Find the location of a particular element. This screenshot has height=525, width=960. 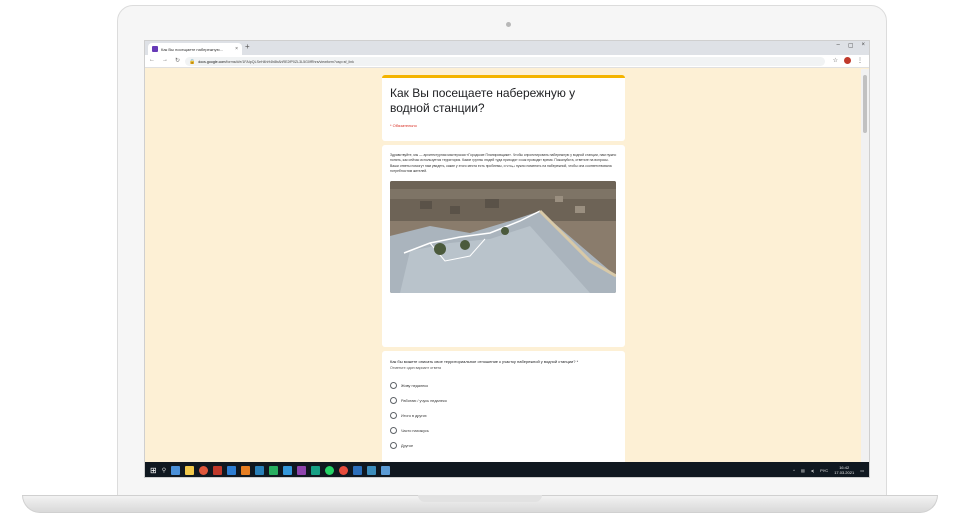

navigation-buttons: ← → ↻ is located at coordinates (164, 60).